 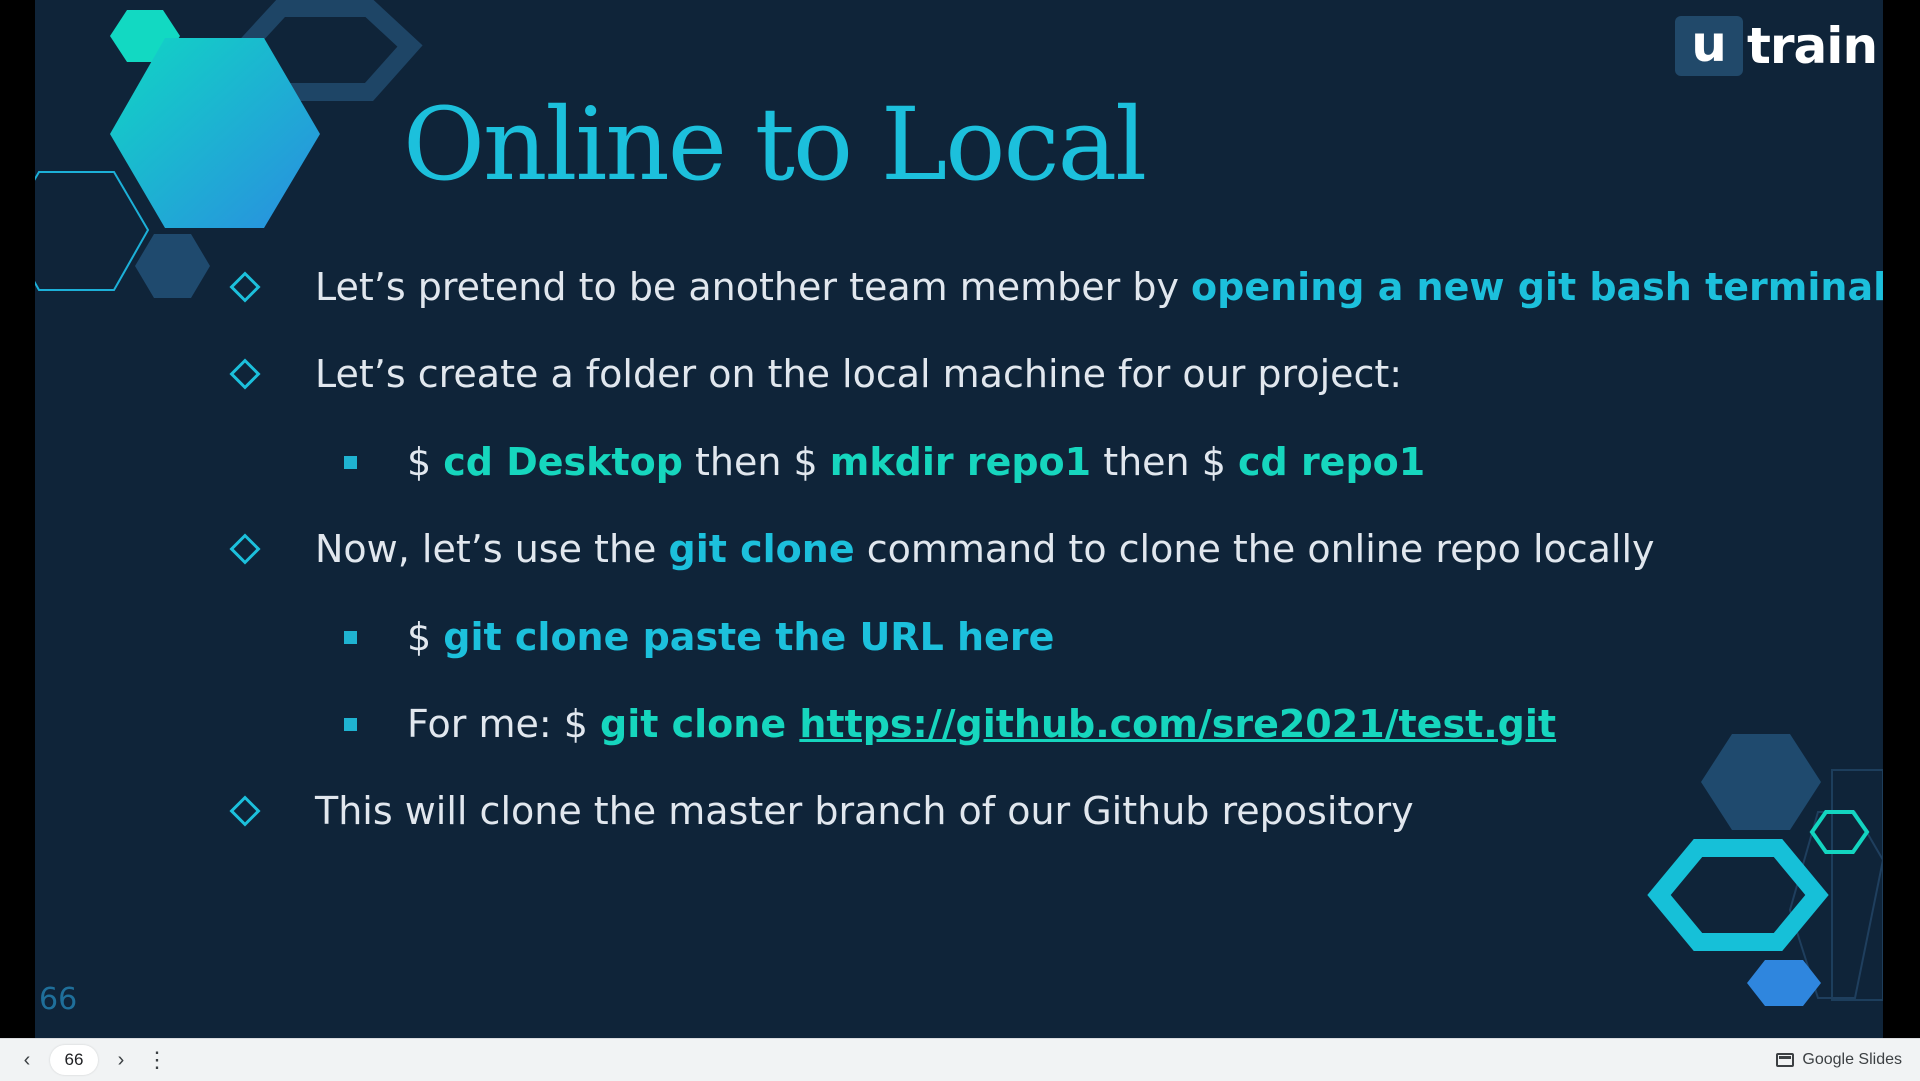 I want to click on cmd-cd-repo: cd repo1, so click(x=1331, y=462).